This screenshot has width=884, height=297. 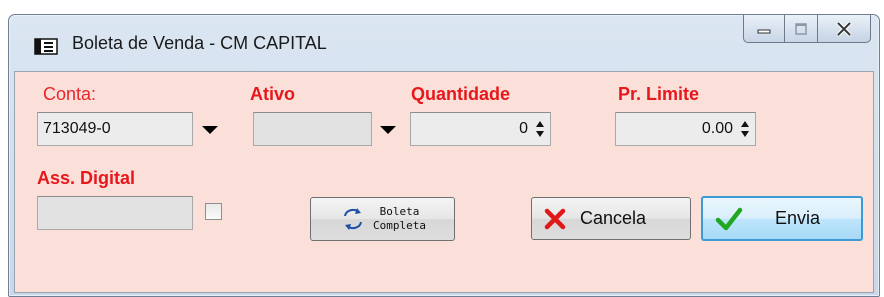 I want to click on cancel-button: Cancela, so click(x=611, y=218).